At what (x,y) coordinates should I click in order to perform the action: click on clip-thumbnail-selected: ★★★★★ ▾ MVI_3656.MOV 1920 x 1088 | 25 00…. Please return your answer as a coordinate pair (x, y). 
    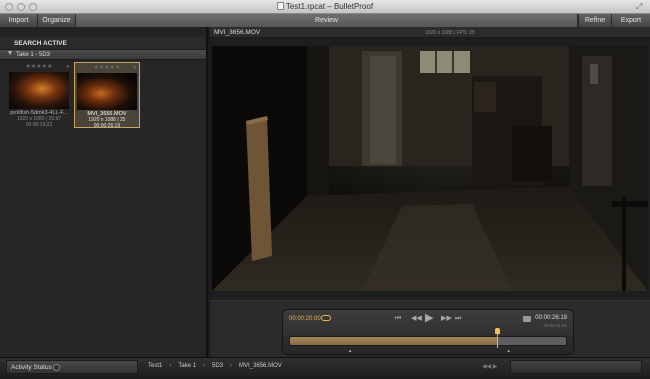
    Looking at the image, I should click on (107, 95).